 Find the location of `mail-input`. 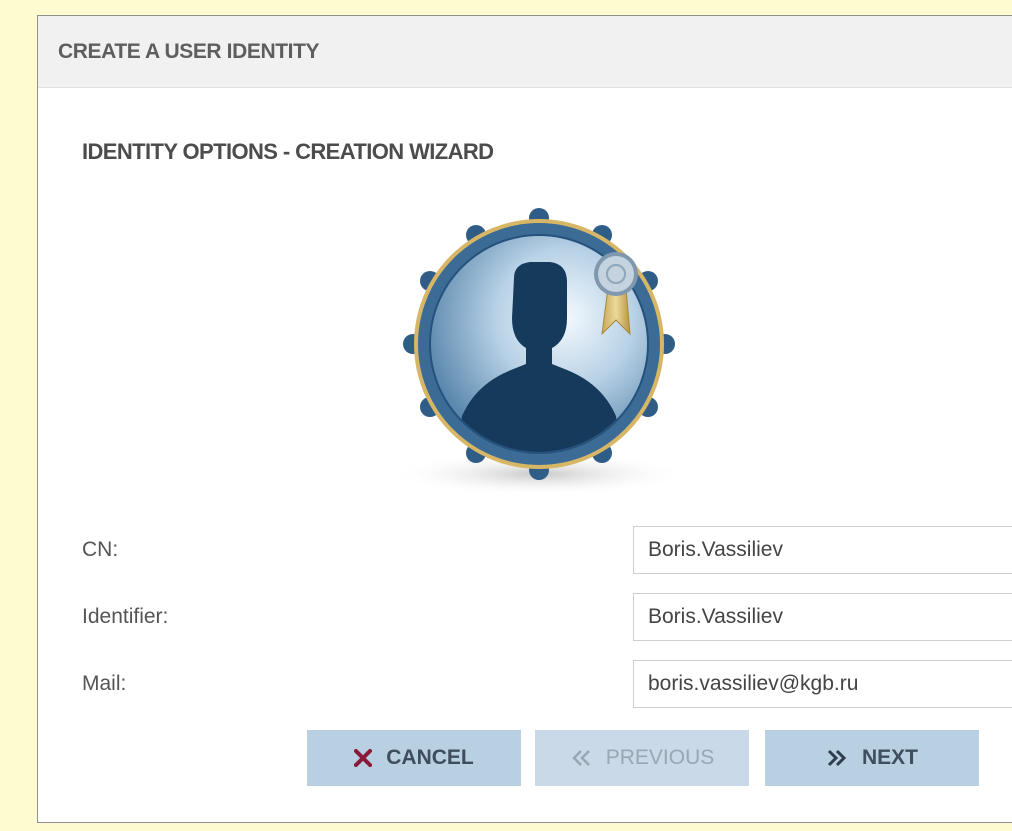

mail-input is located at coordinates (822, 684).